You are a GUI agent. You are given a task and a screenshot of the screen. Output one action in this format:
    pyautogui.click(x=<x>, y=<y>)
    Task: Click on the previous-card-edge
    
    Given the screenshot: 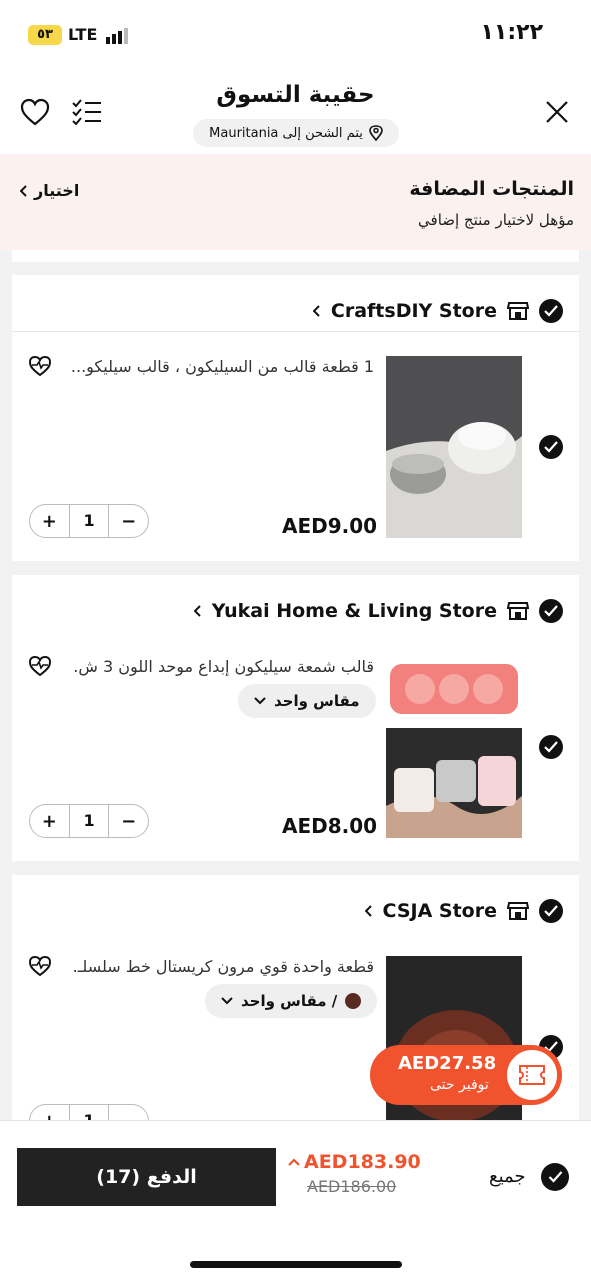 What is the action you would take?
    pyautogui.click(x=295, y=256)
    